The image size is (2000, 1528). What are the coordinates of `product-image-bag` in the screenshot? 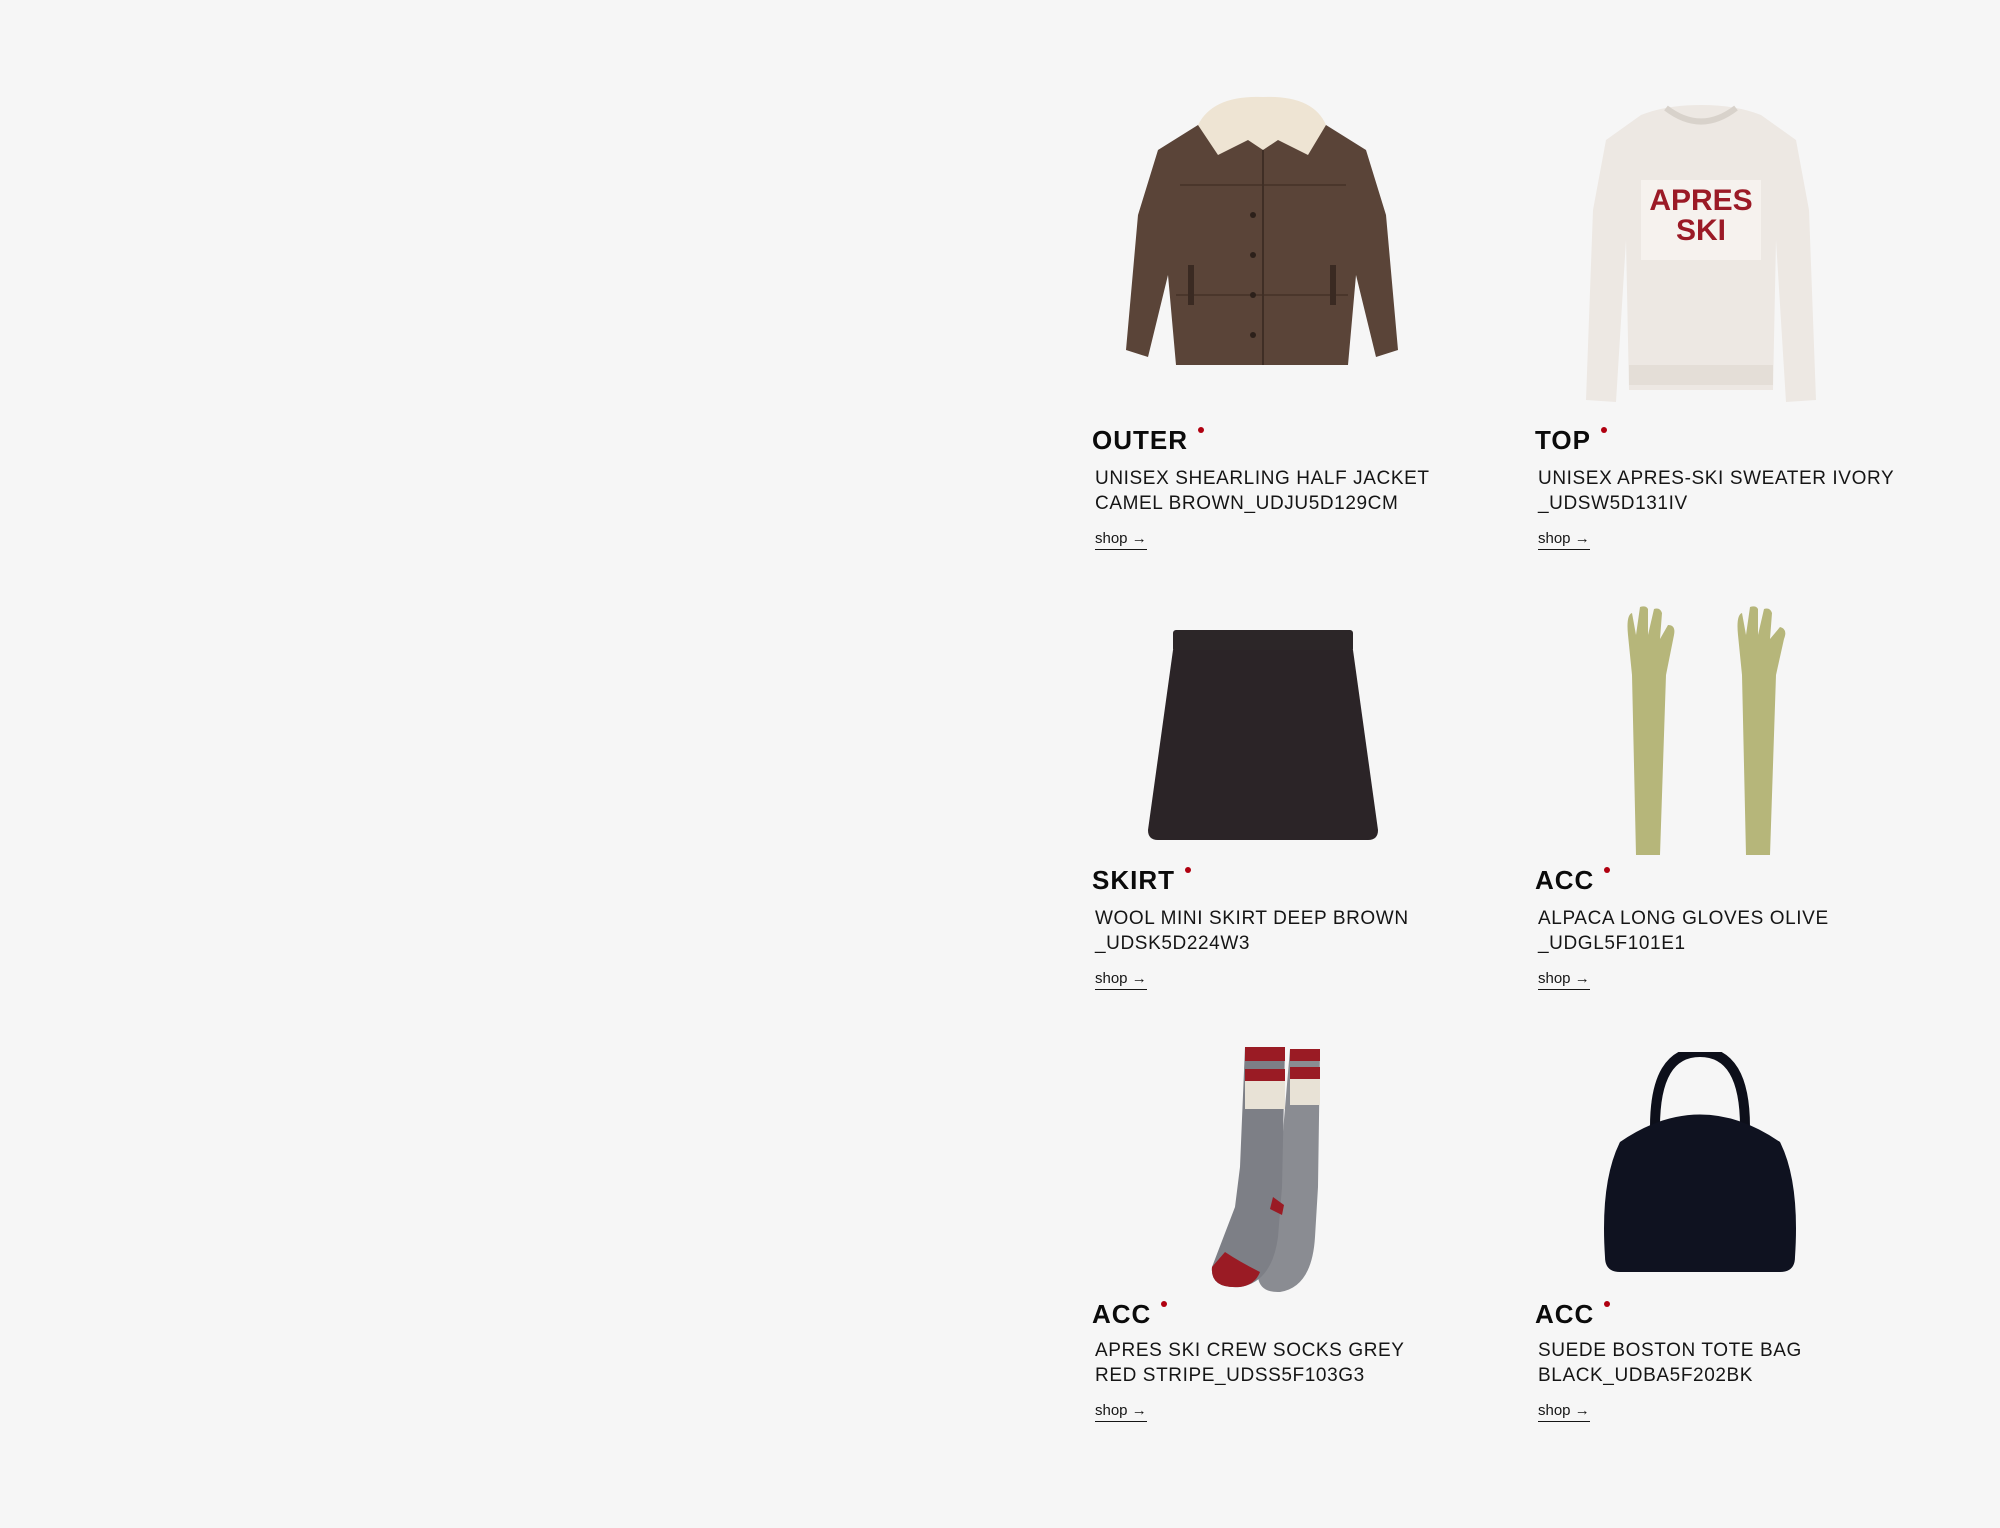 It's located at (1743, 1072).